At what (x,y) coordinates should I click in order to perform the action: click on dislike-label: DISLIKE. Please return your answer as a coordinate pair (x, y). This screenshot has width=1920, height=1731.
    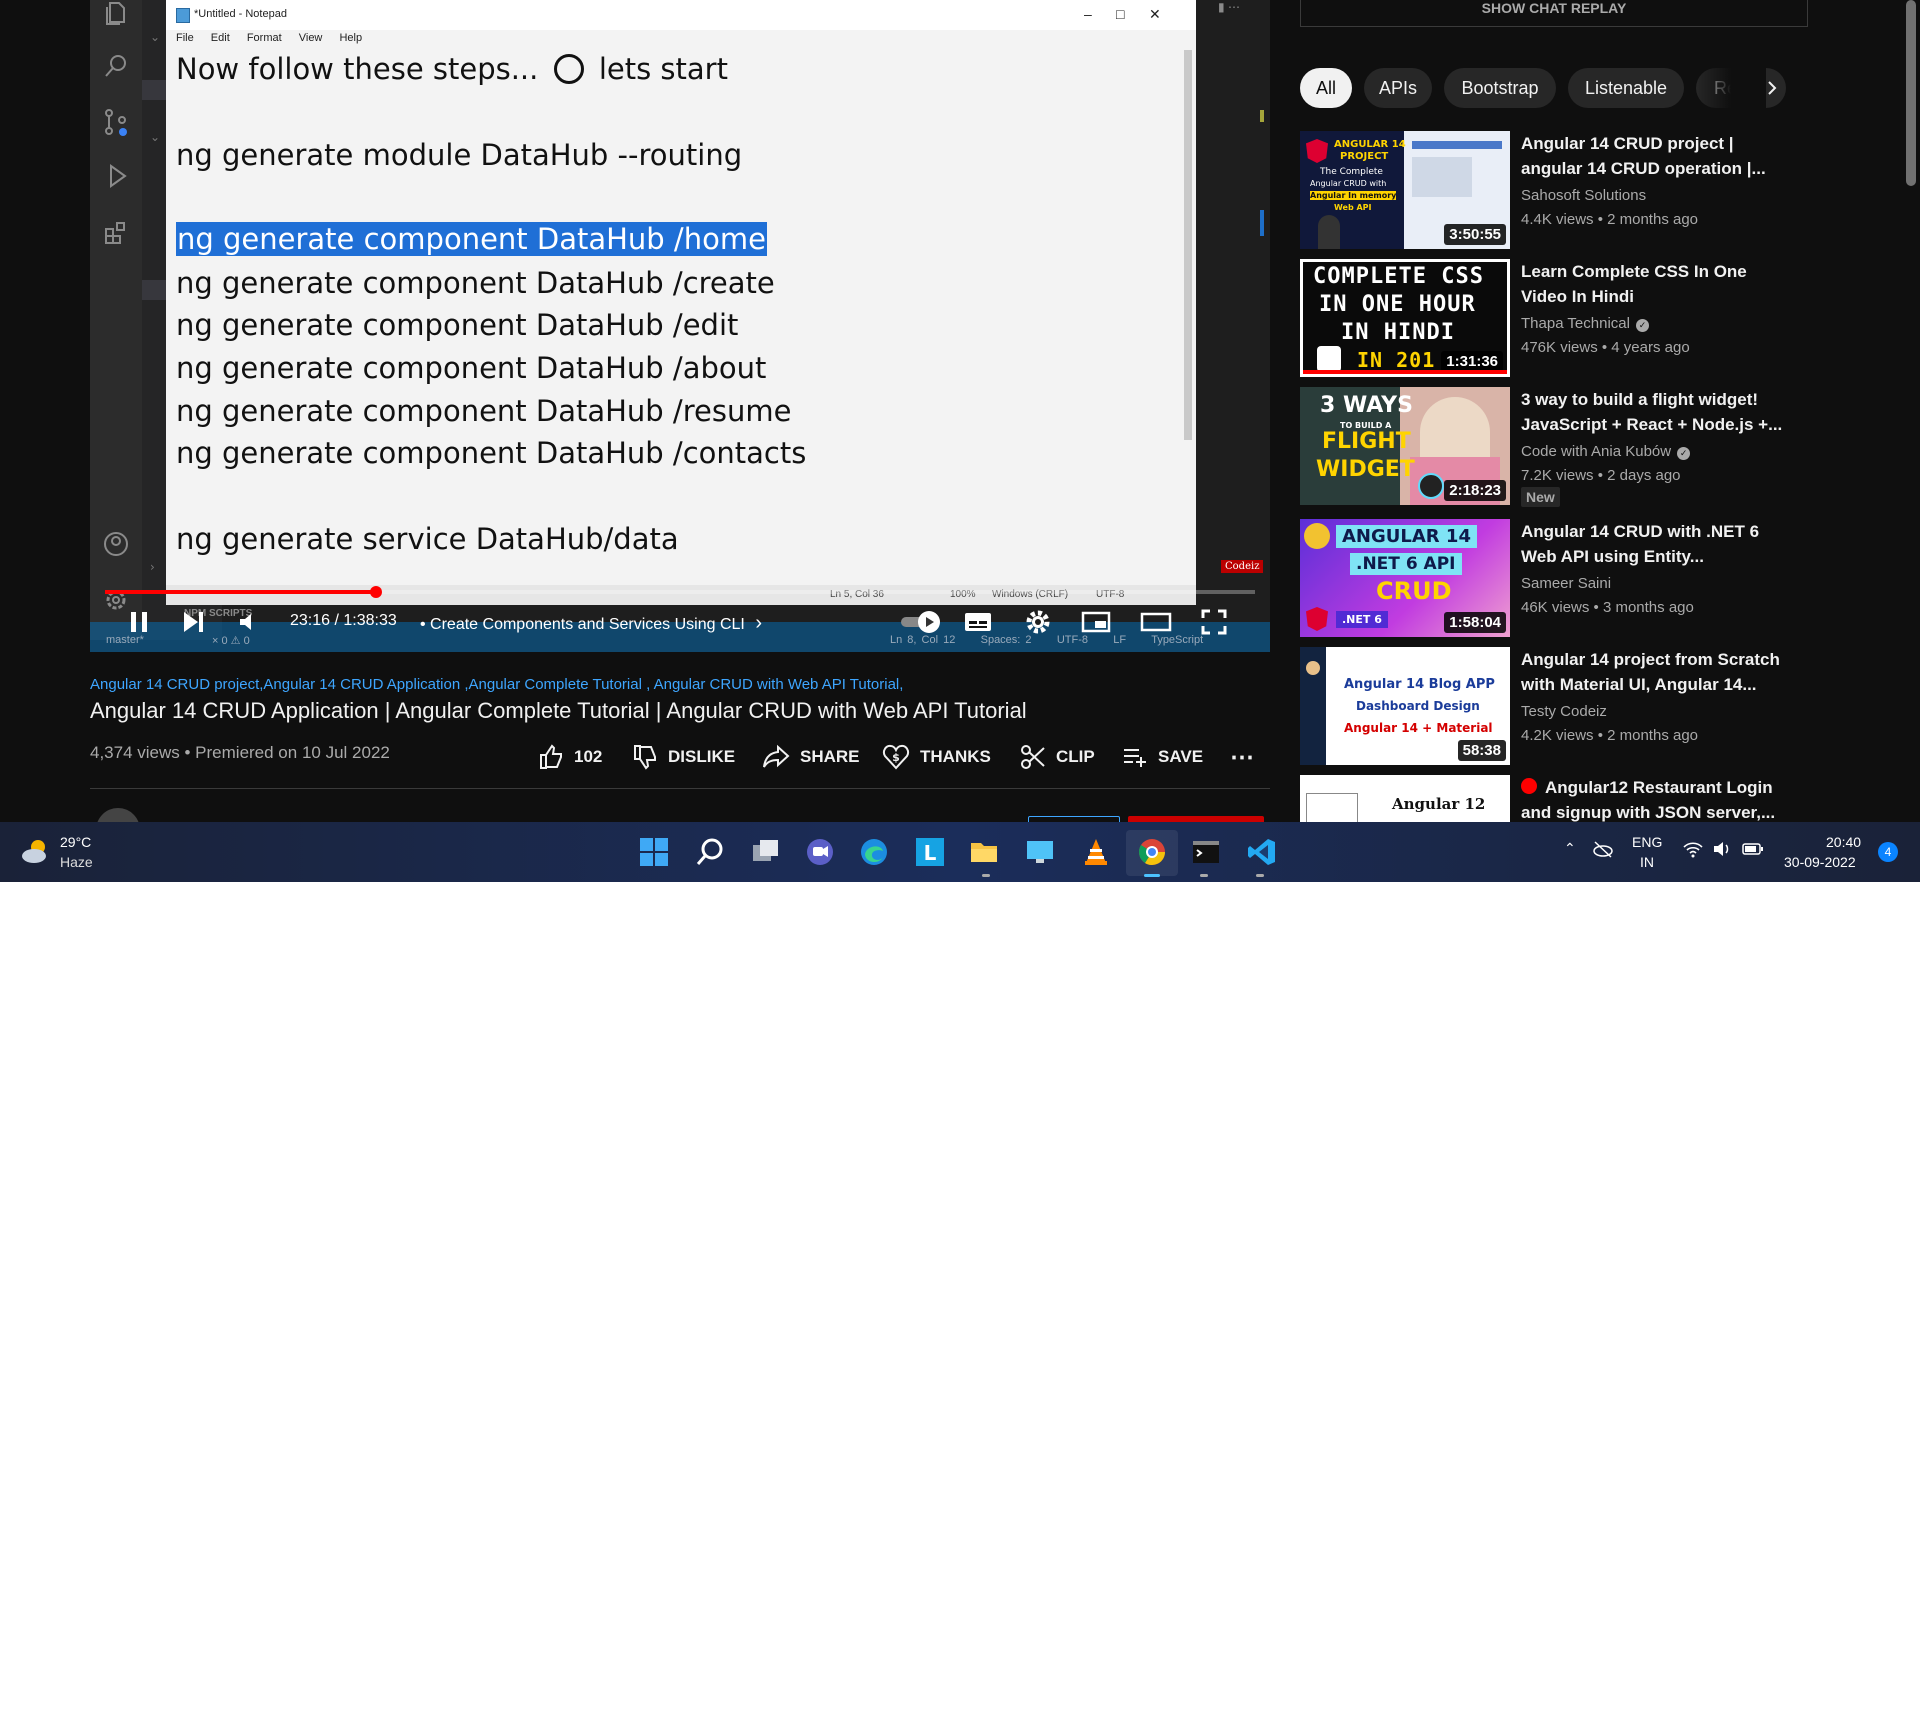
    Looking at the image, I should click on (702, 756).